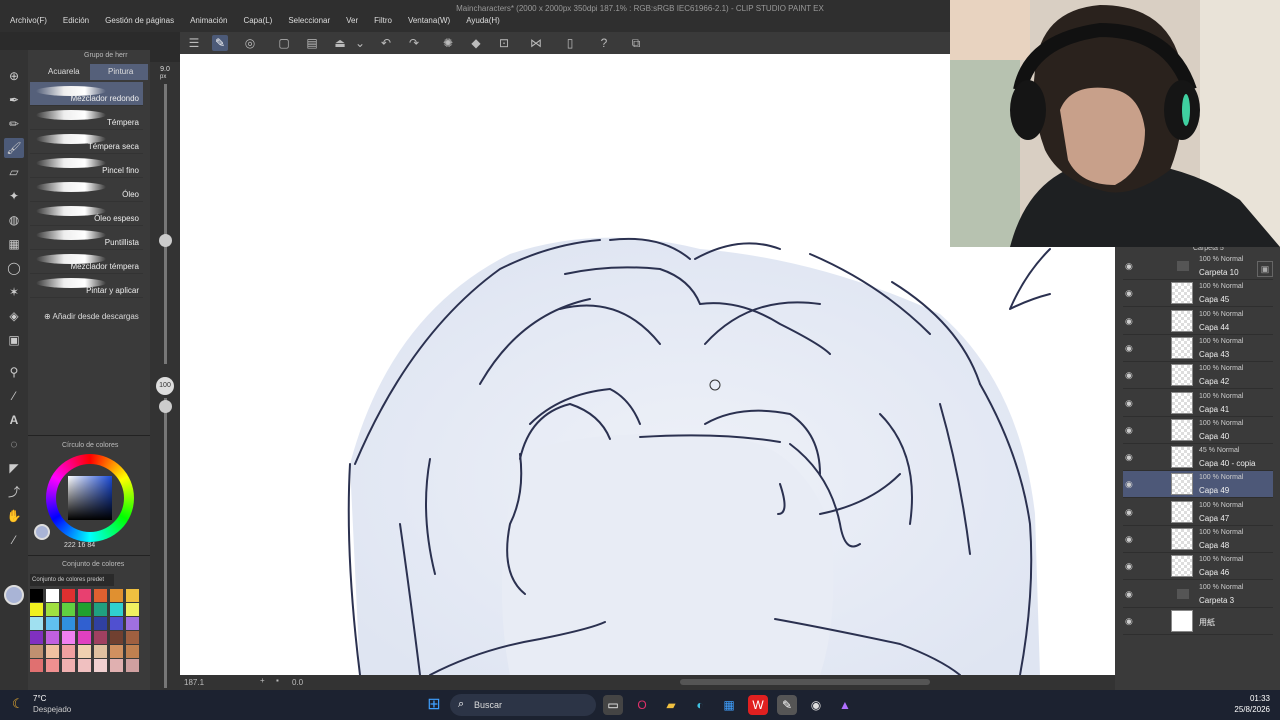 This screenshot has height=720, width=1280. What do you see at coordinates (165, 240) in the screenshot?
I see `brush-size-handle` at bounding box center [165, 240].